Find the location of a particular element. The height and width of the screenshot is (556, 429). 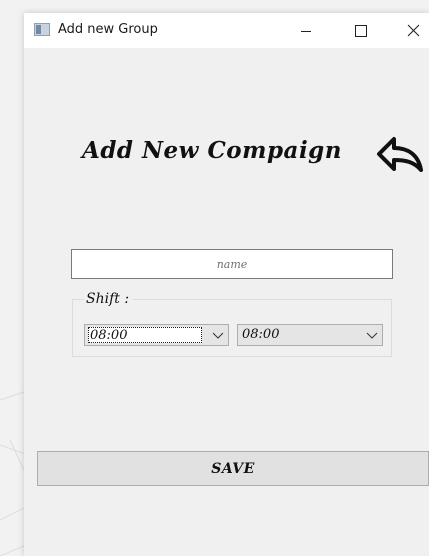

back-arrow-icon is located at coordinates (400, 154).